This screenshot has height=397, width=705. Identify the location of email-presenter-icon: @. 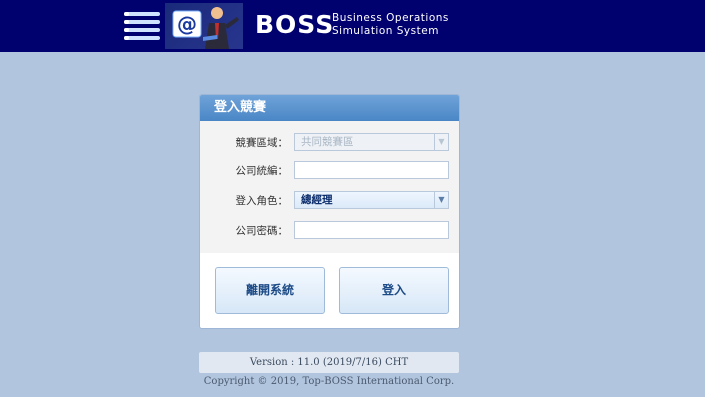
(204, 26).